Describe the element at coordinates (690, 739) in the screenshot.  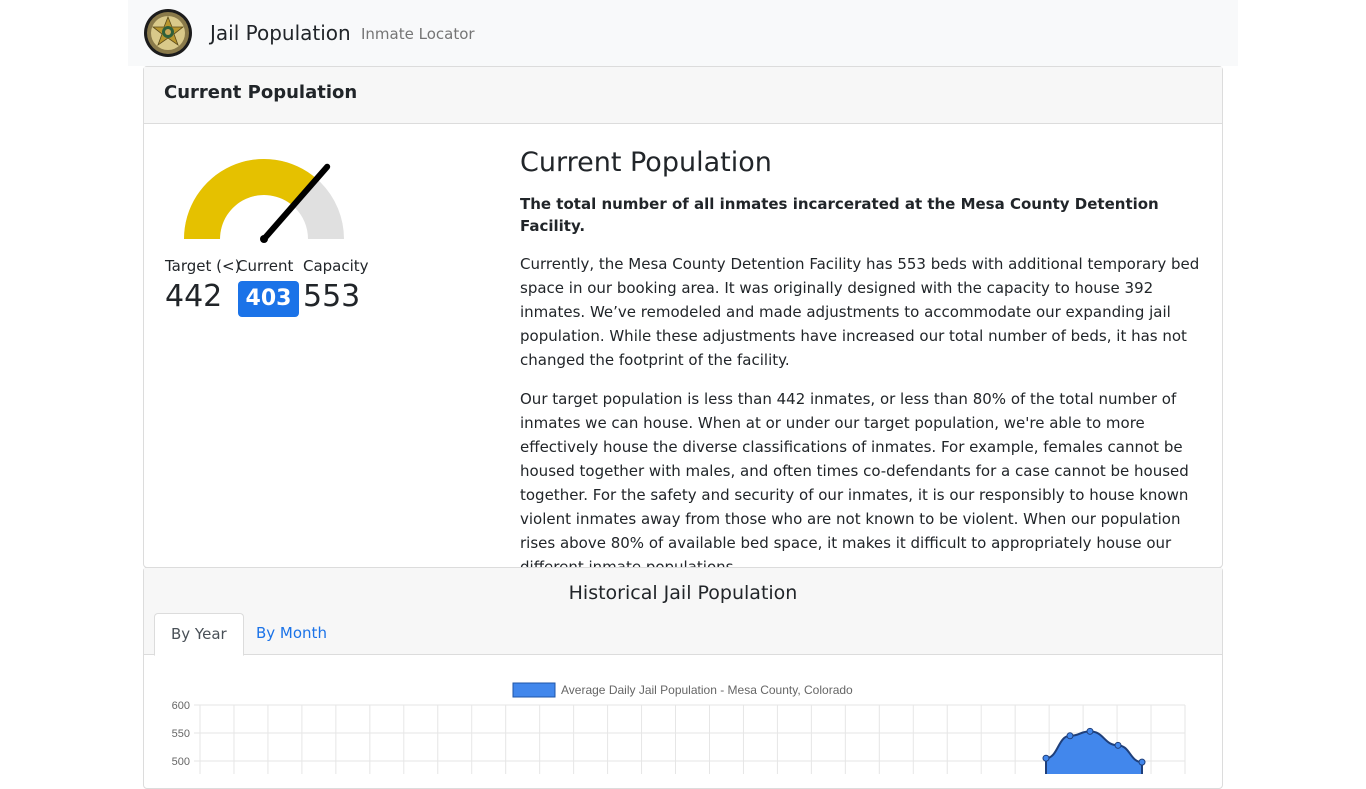
I see `chart-grid` at that location.